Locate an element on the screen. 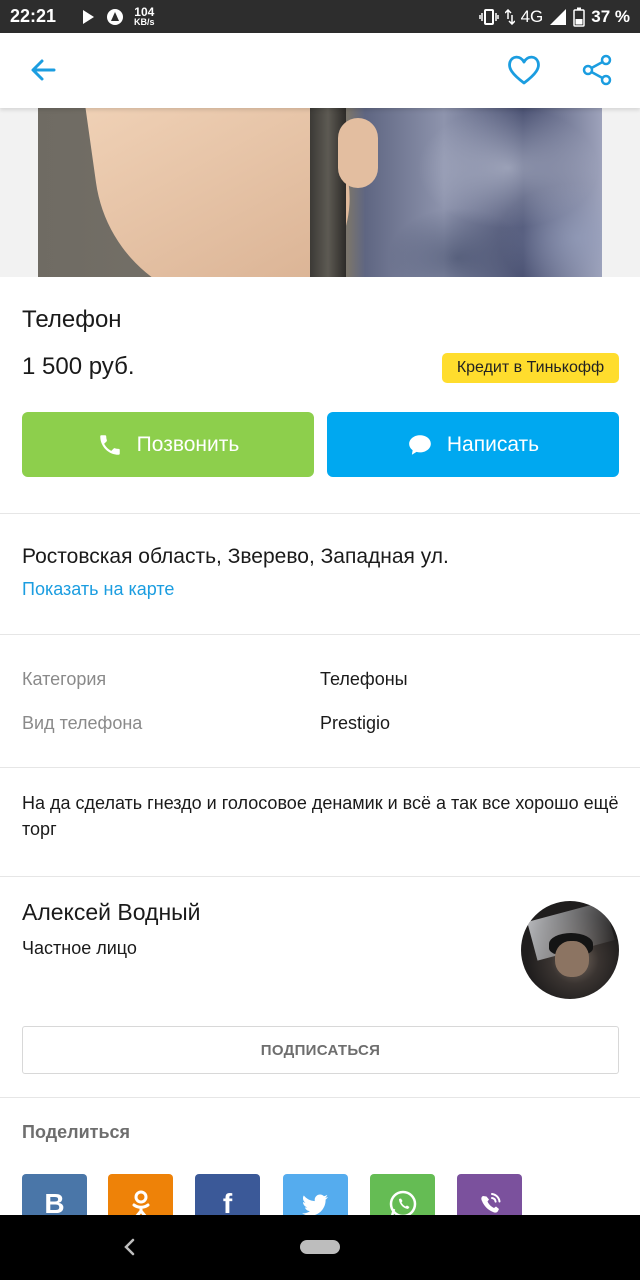 This screenshot has height=1280, width=640. chat-bubble-icon is located at coordinates (420, 444).